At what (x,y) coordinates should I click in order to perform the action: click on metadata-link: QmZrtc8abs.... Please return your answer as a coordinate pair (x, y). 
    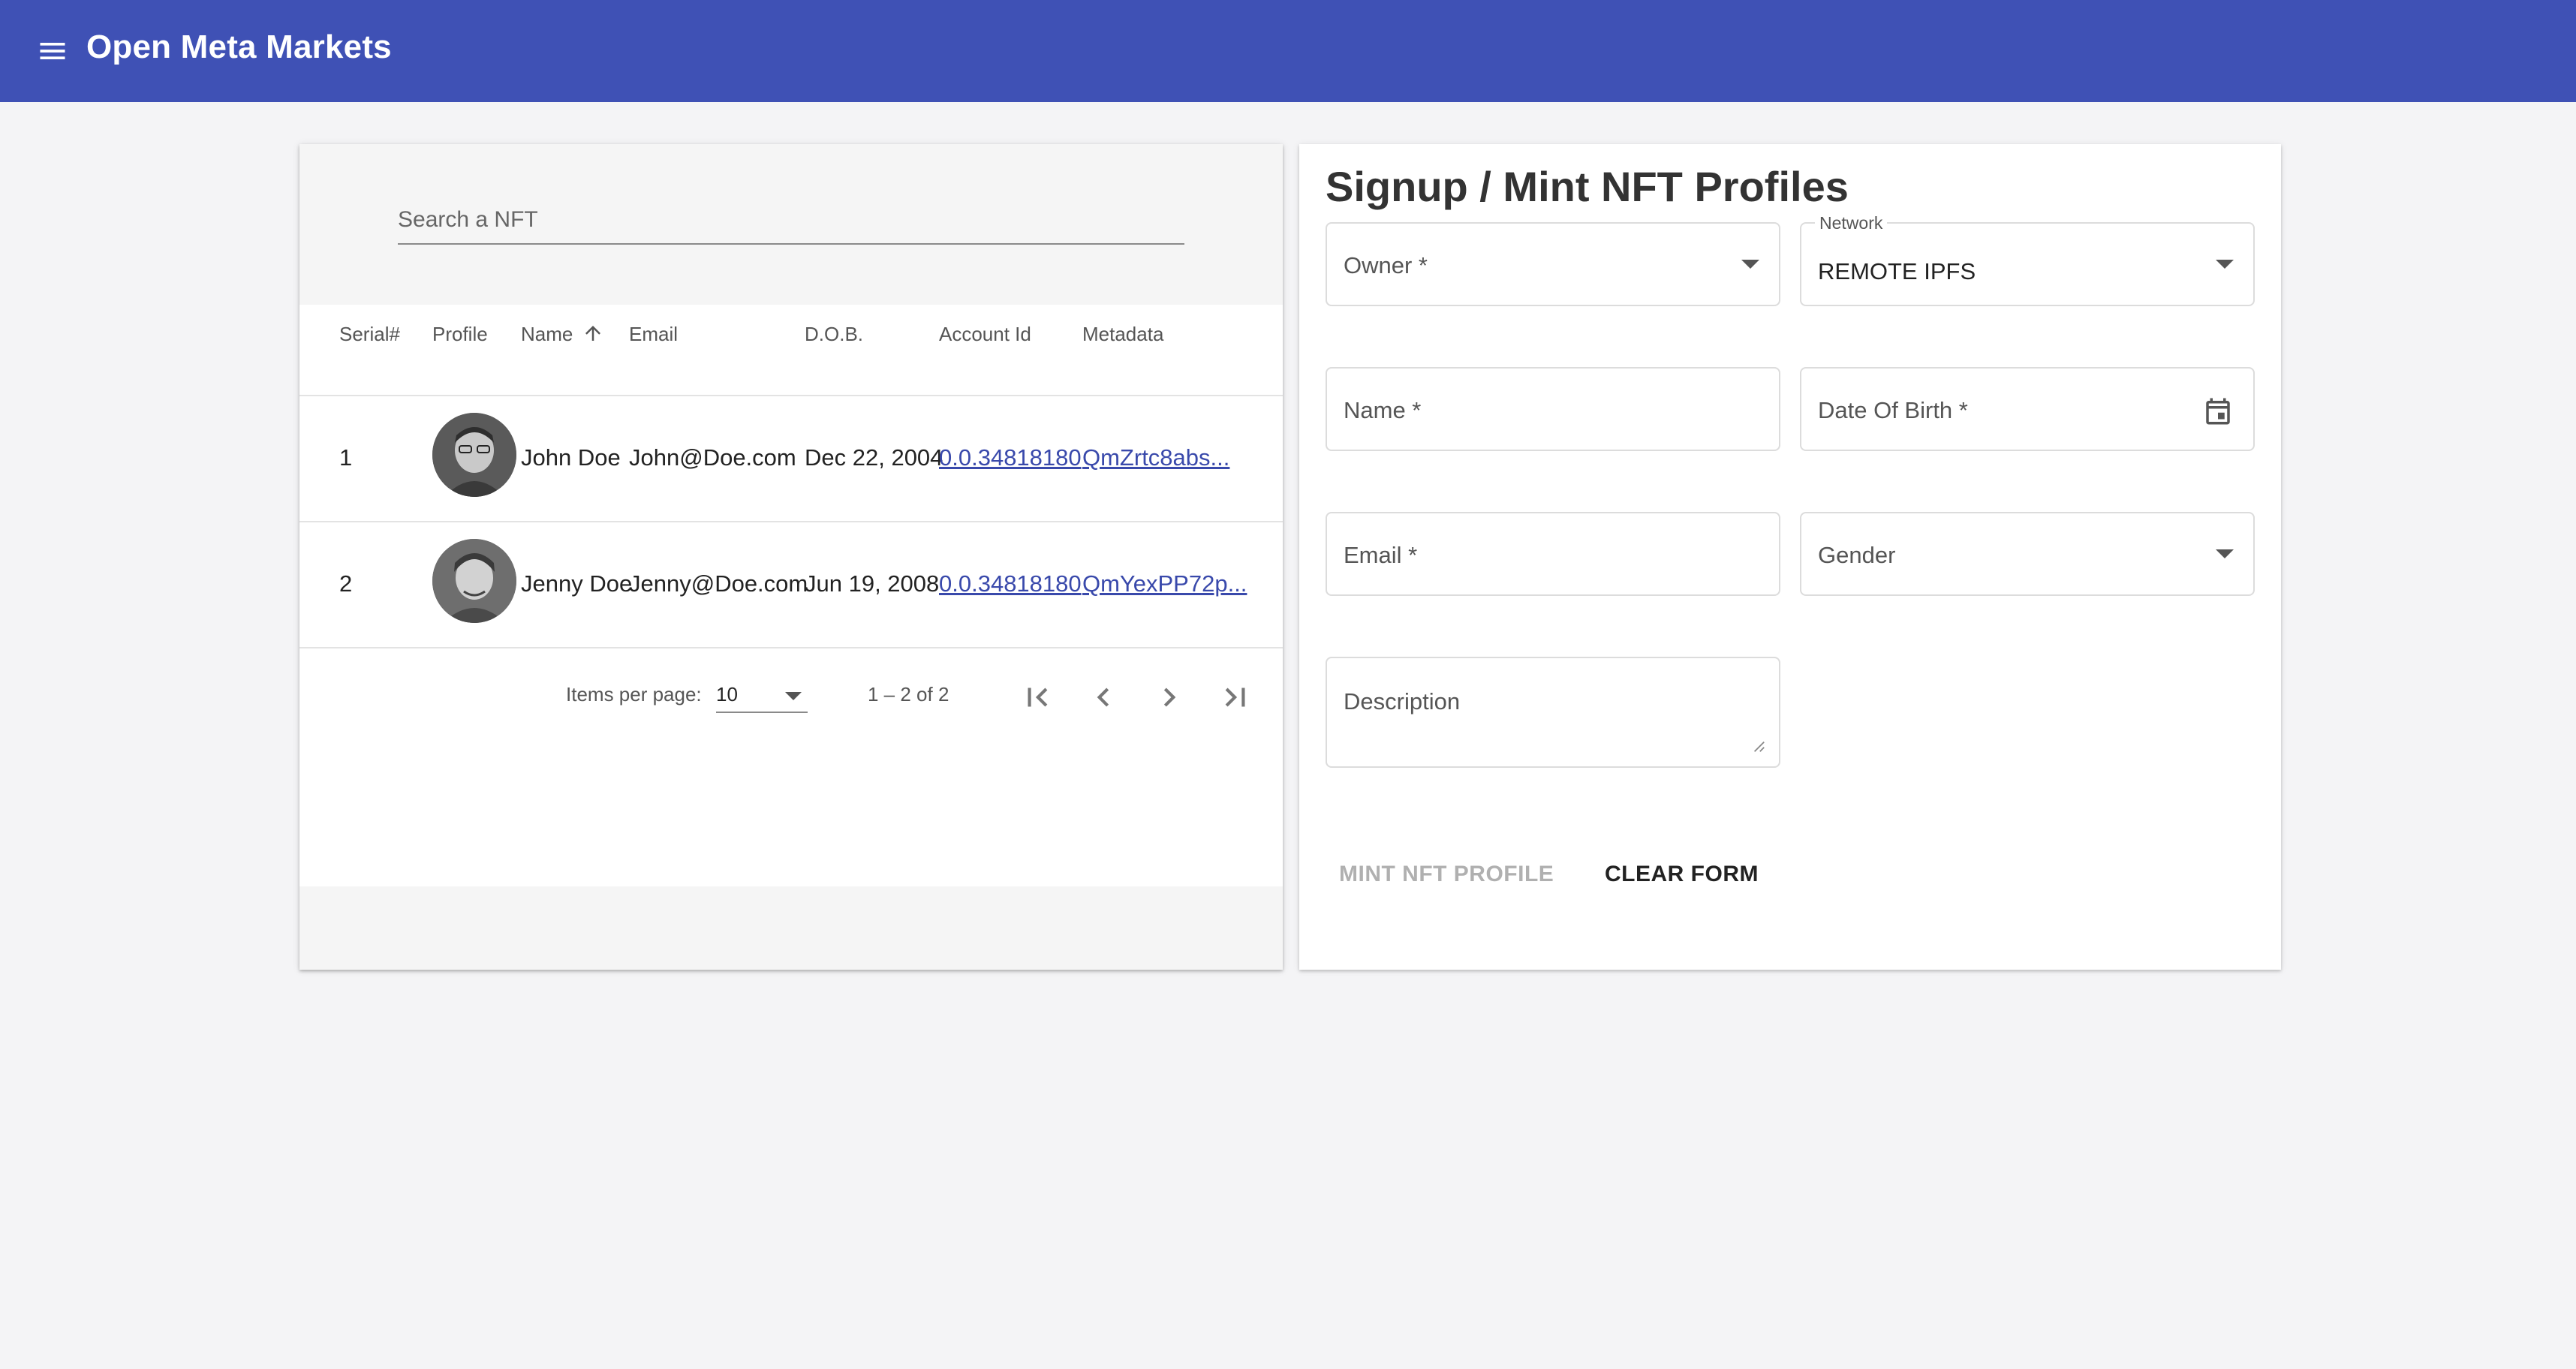
    Looking at the image, I should click on (1155, 458).